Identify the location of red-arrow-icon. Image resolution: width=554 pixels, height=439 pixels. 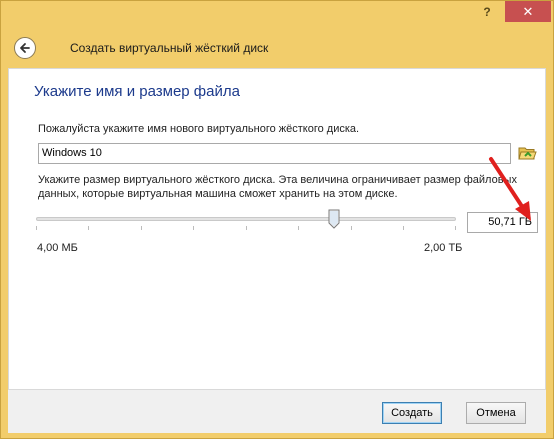
(510, 189).